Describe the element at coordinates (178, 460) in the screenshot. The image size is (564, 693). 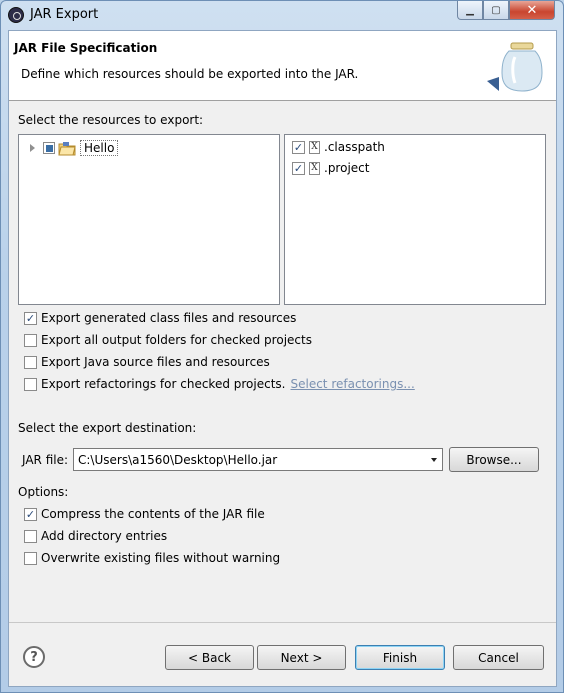
I see `jar-file-value: C:\Users\a1560\Desktop\Hello.jar` at that location.